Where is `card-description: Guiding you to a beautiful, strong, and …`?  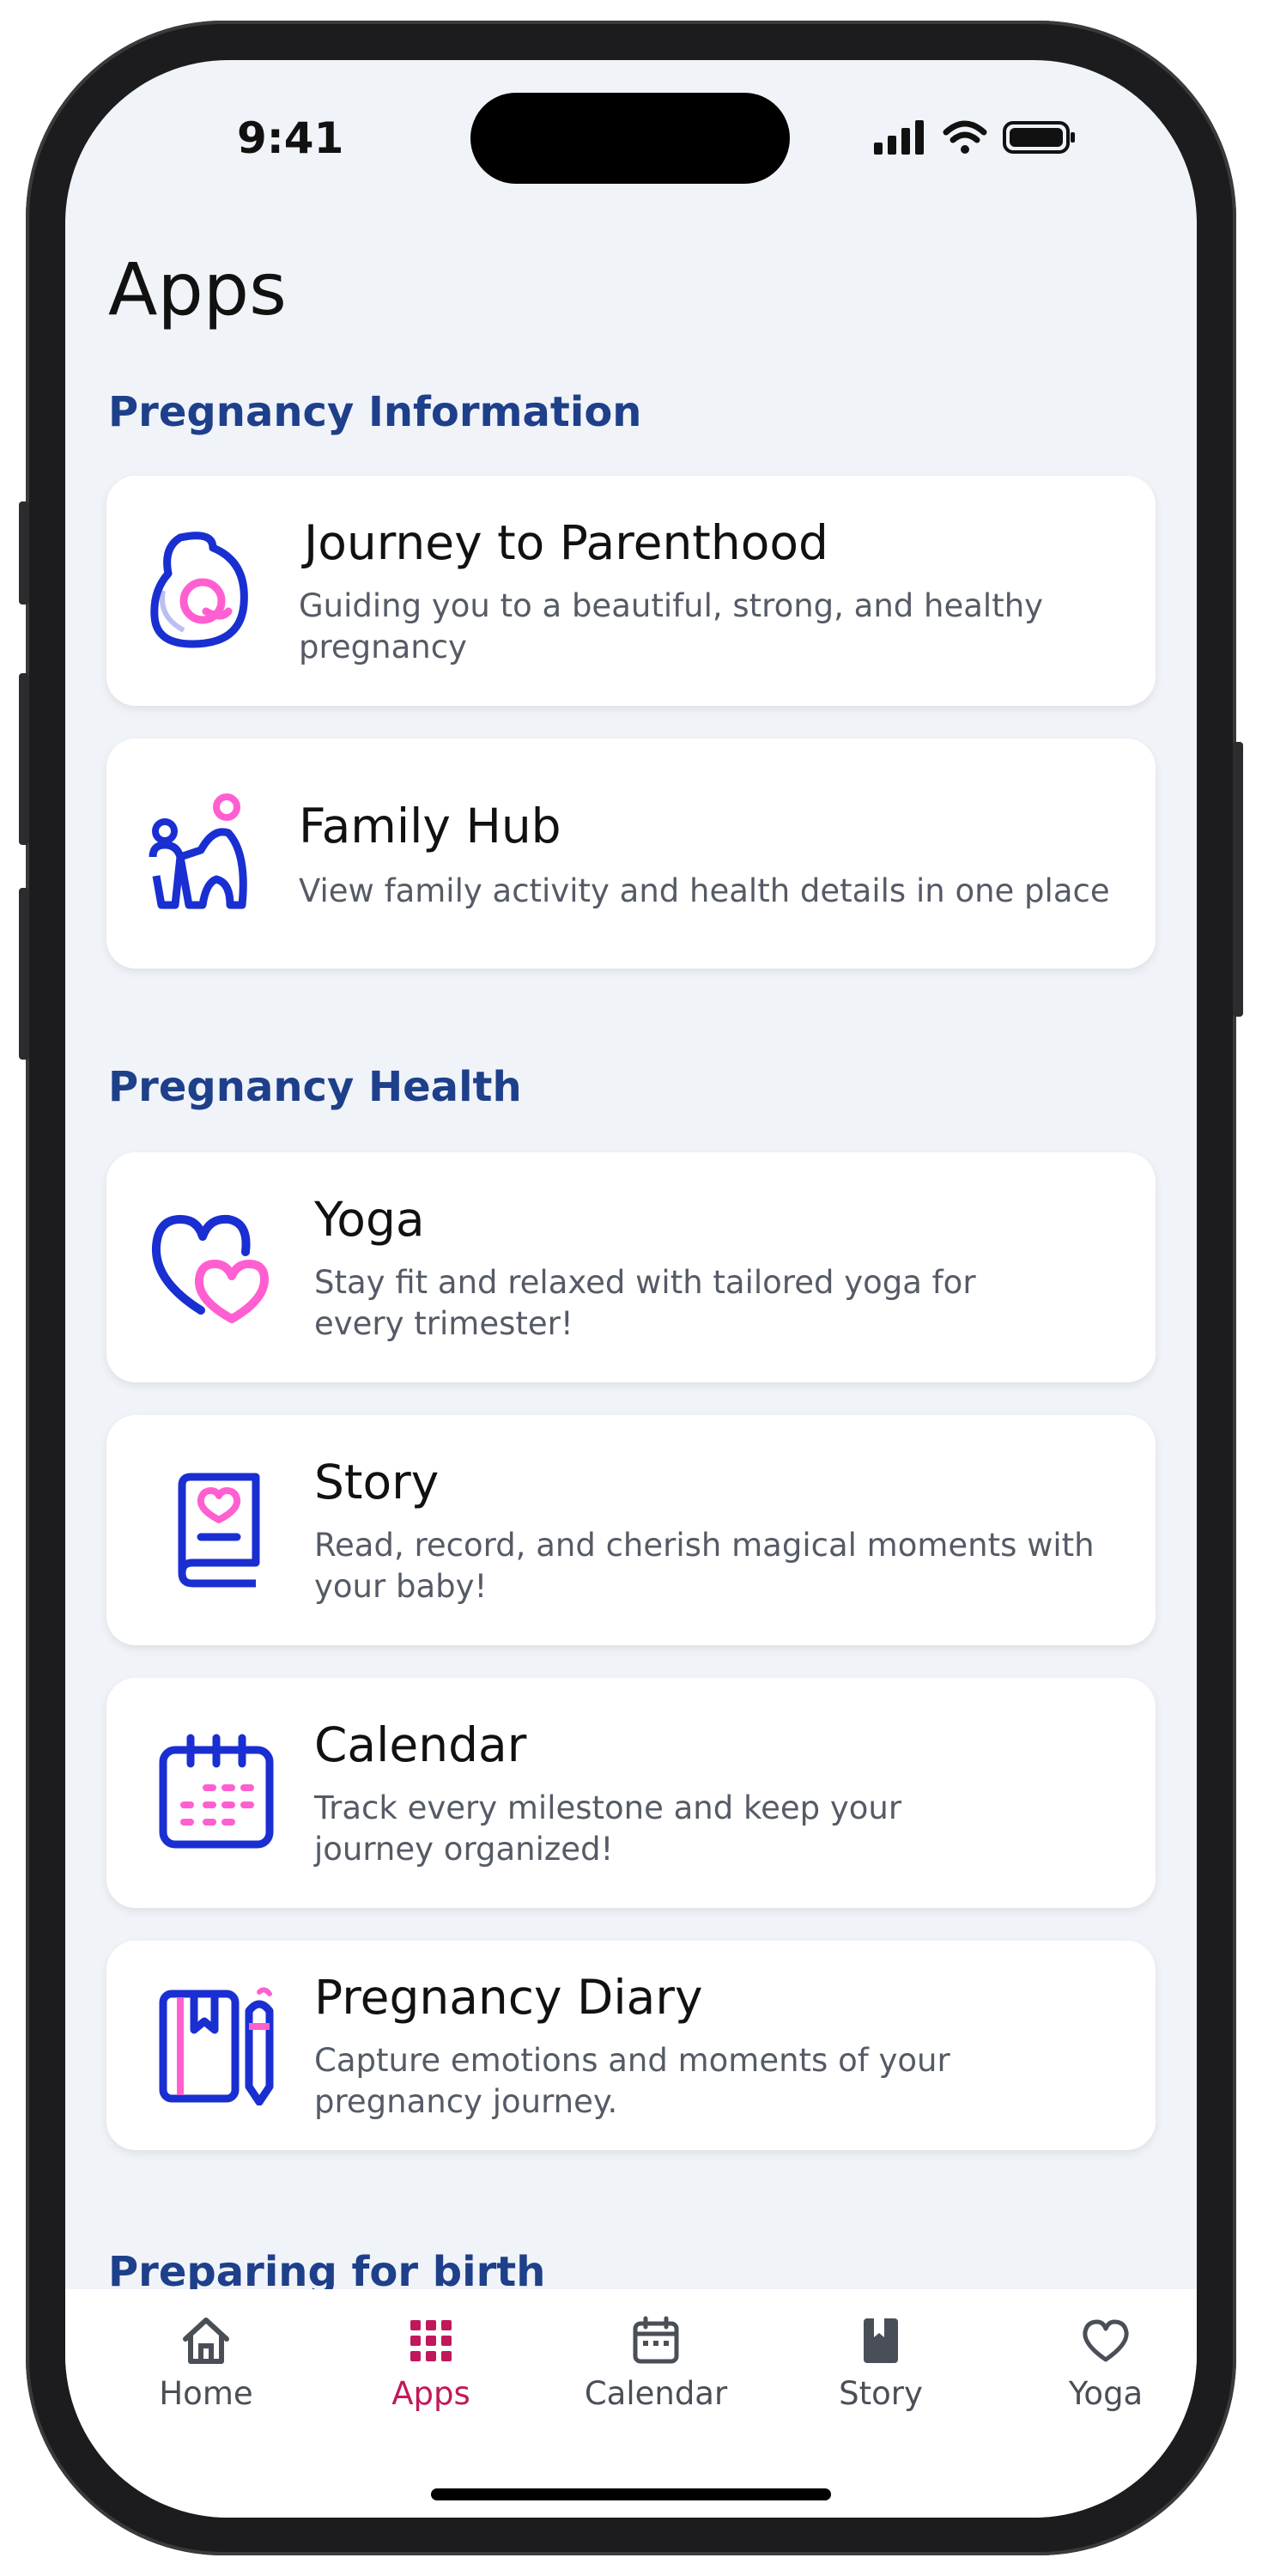
card-description: Guiding you to a beautiful, strong, and … is located at coordinates (672, 626).